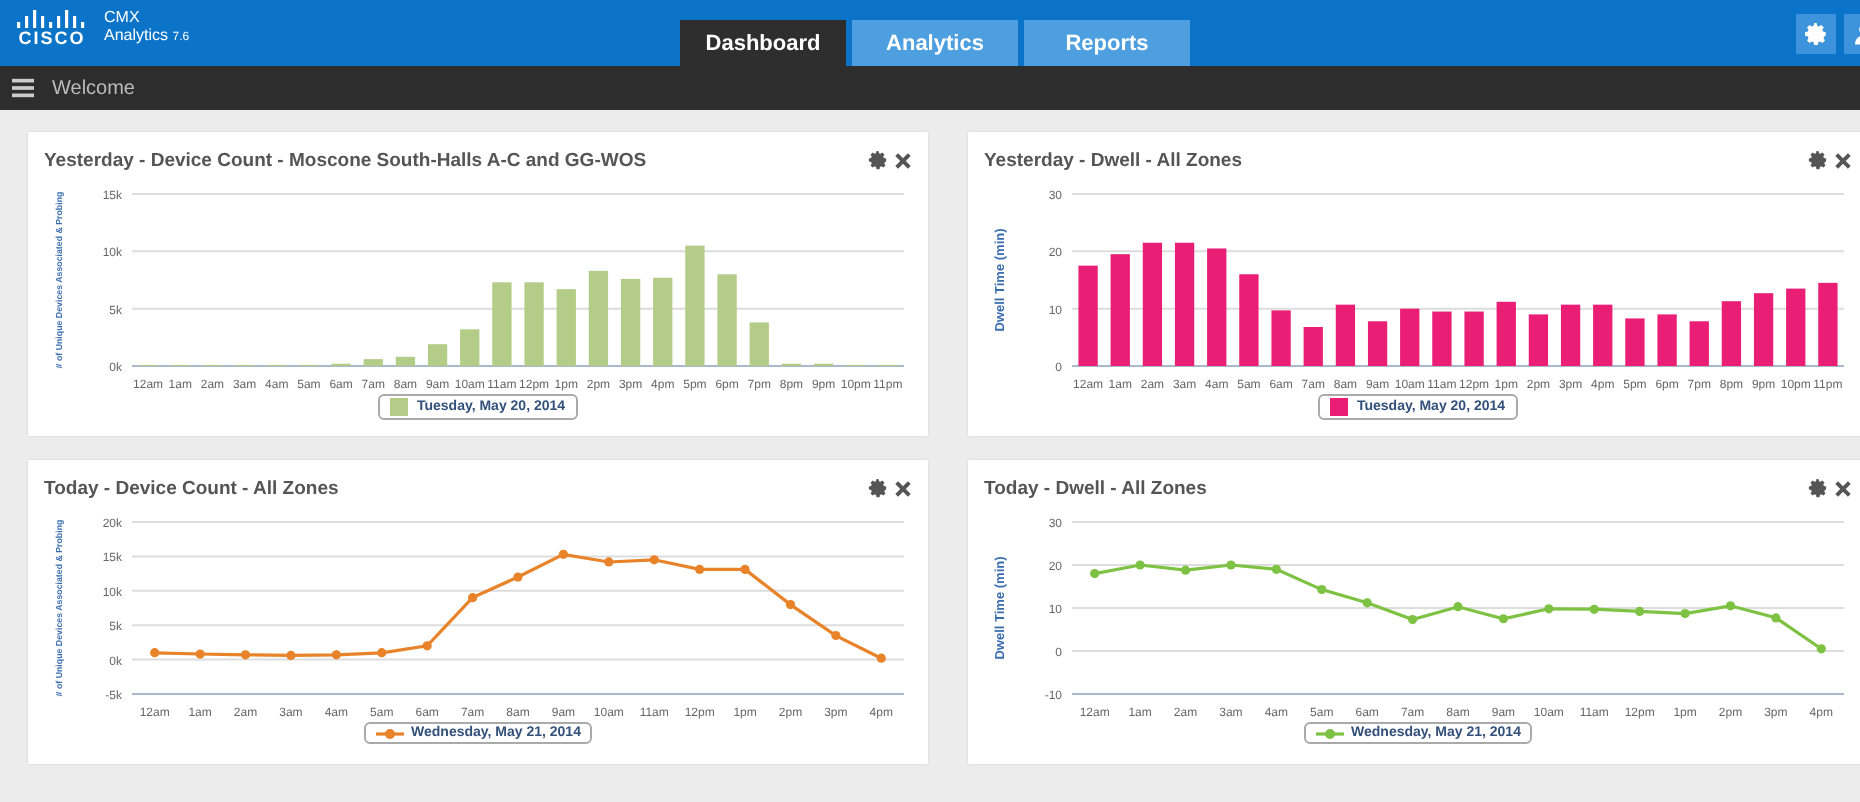 This screenshot has height=802, width=1860. What do you see at coordinates (93, 88) in the screenshot?
I see `page-title: Welcome` at bounding box center [93, 88].